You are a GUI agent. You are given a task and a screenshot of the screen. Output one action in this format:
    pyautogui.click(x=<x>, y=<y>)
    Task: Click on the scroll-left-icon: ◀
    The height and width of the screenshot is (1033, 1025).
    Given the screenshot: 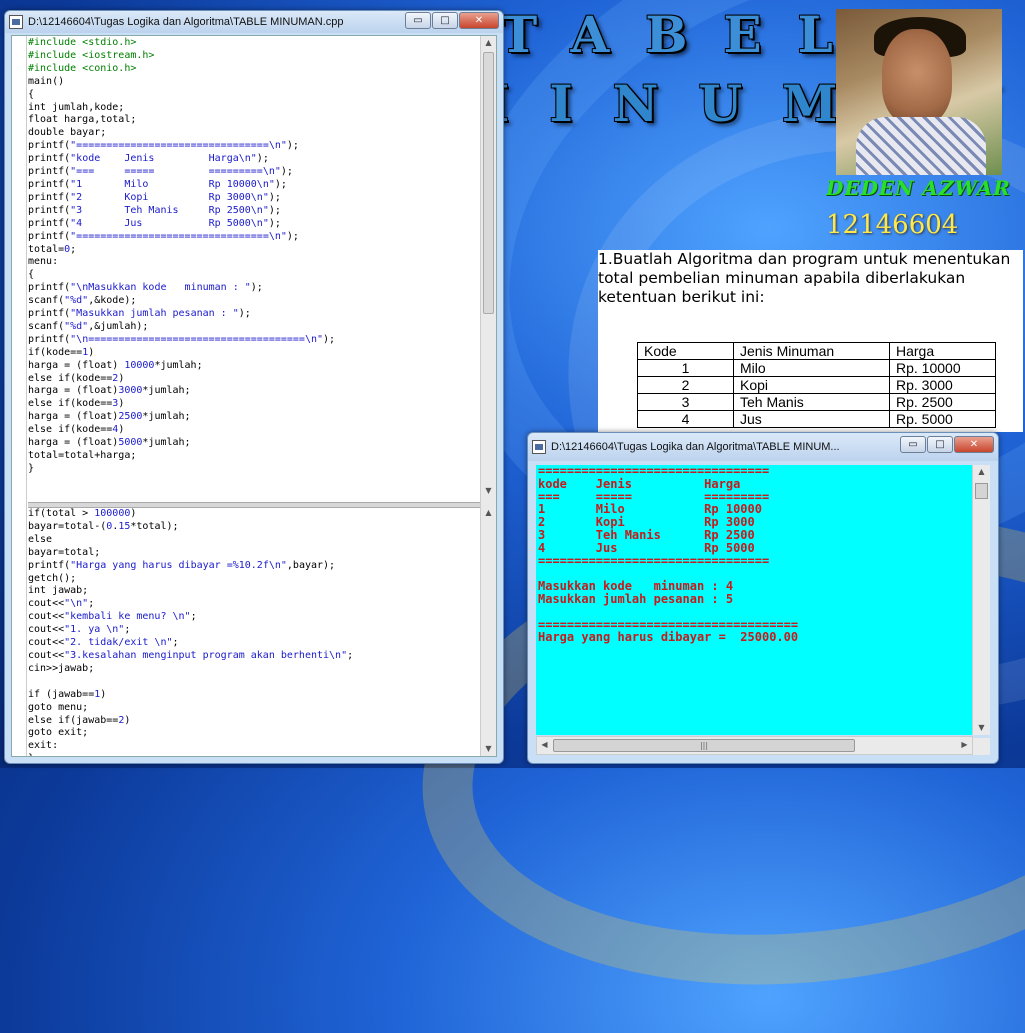 What is the action you would take?
    pyautogui.click(x=544, y=745)
    